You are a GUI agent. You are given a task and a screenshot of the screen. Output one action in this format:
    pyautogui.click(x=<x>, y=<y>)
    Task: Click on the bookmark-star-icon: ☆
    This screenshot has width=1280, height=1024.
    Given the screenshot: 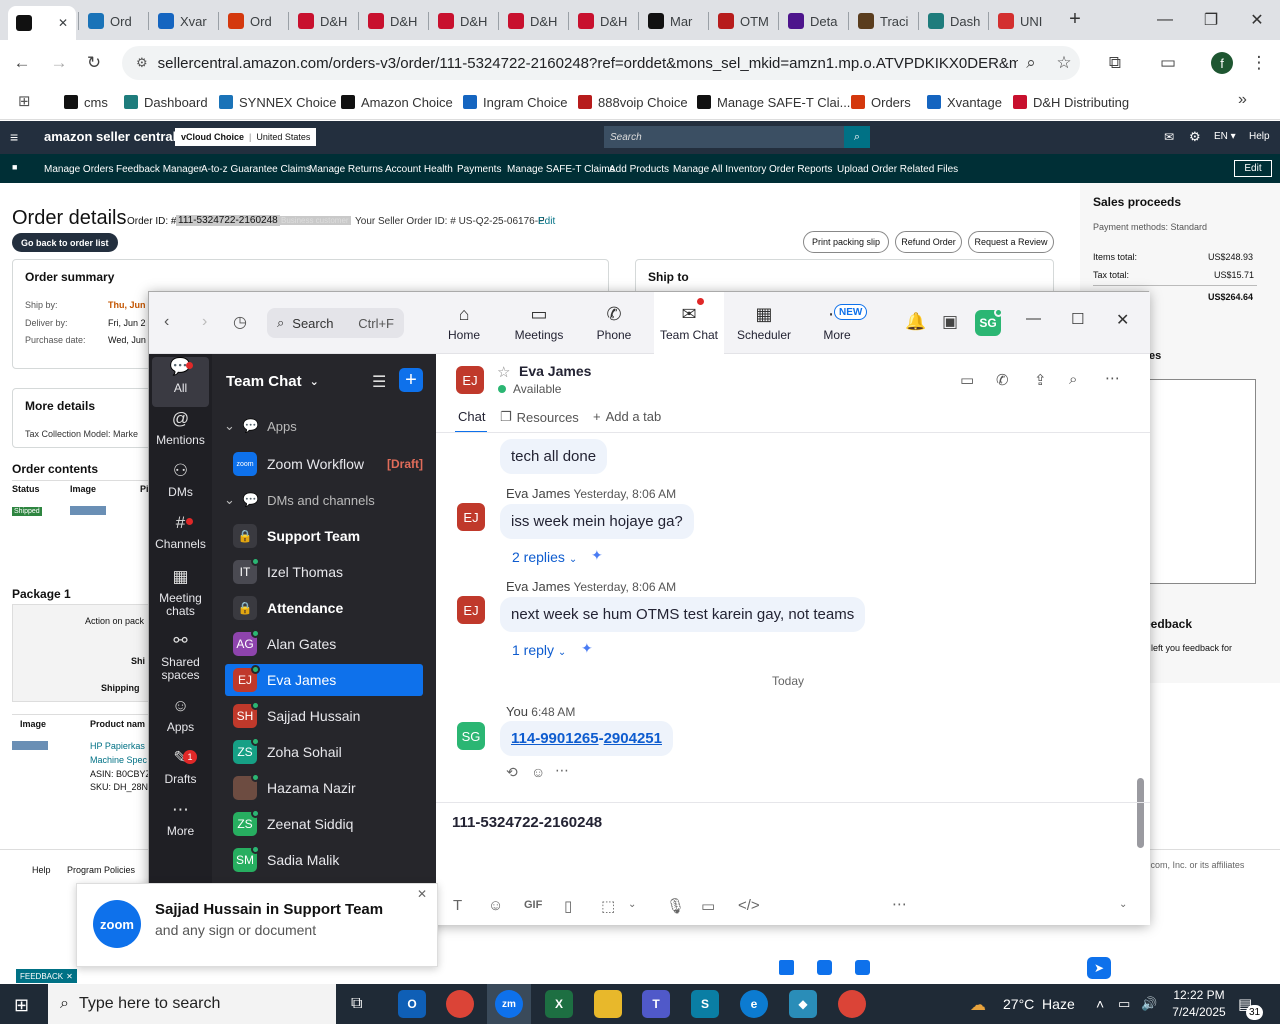 What is the action you would take?
    pyautogui.click(x=1064, y=63)
    